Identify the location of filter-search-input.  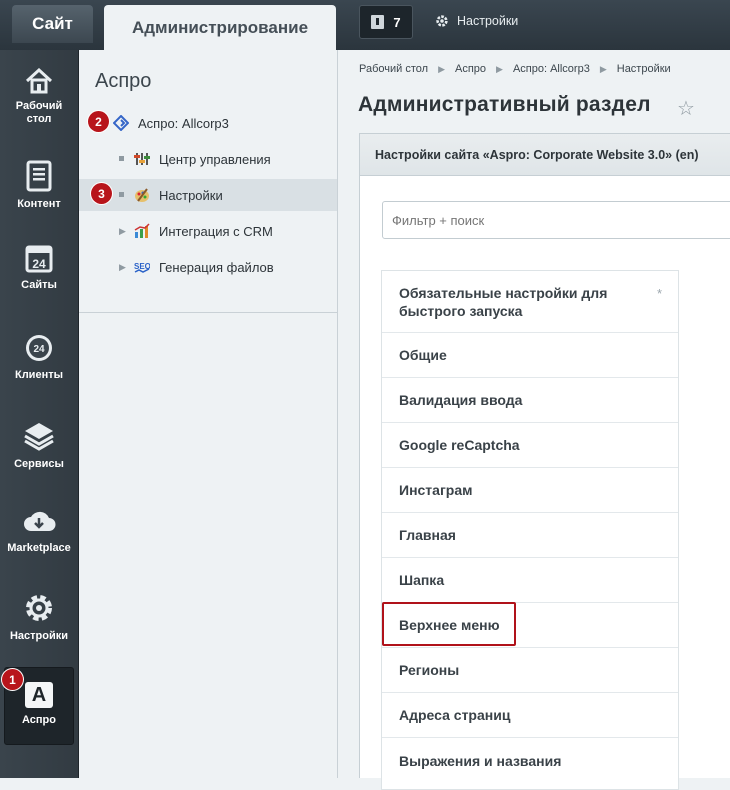
(556, 220).